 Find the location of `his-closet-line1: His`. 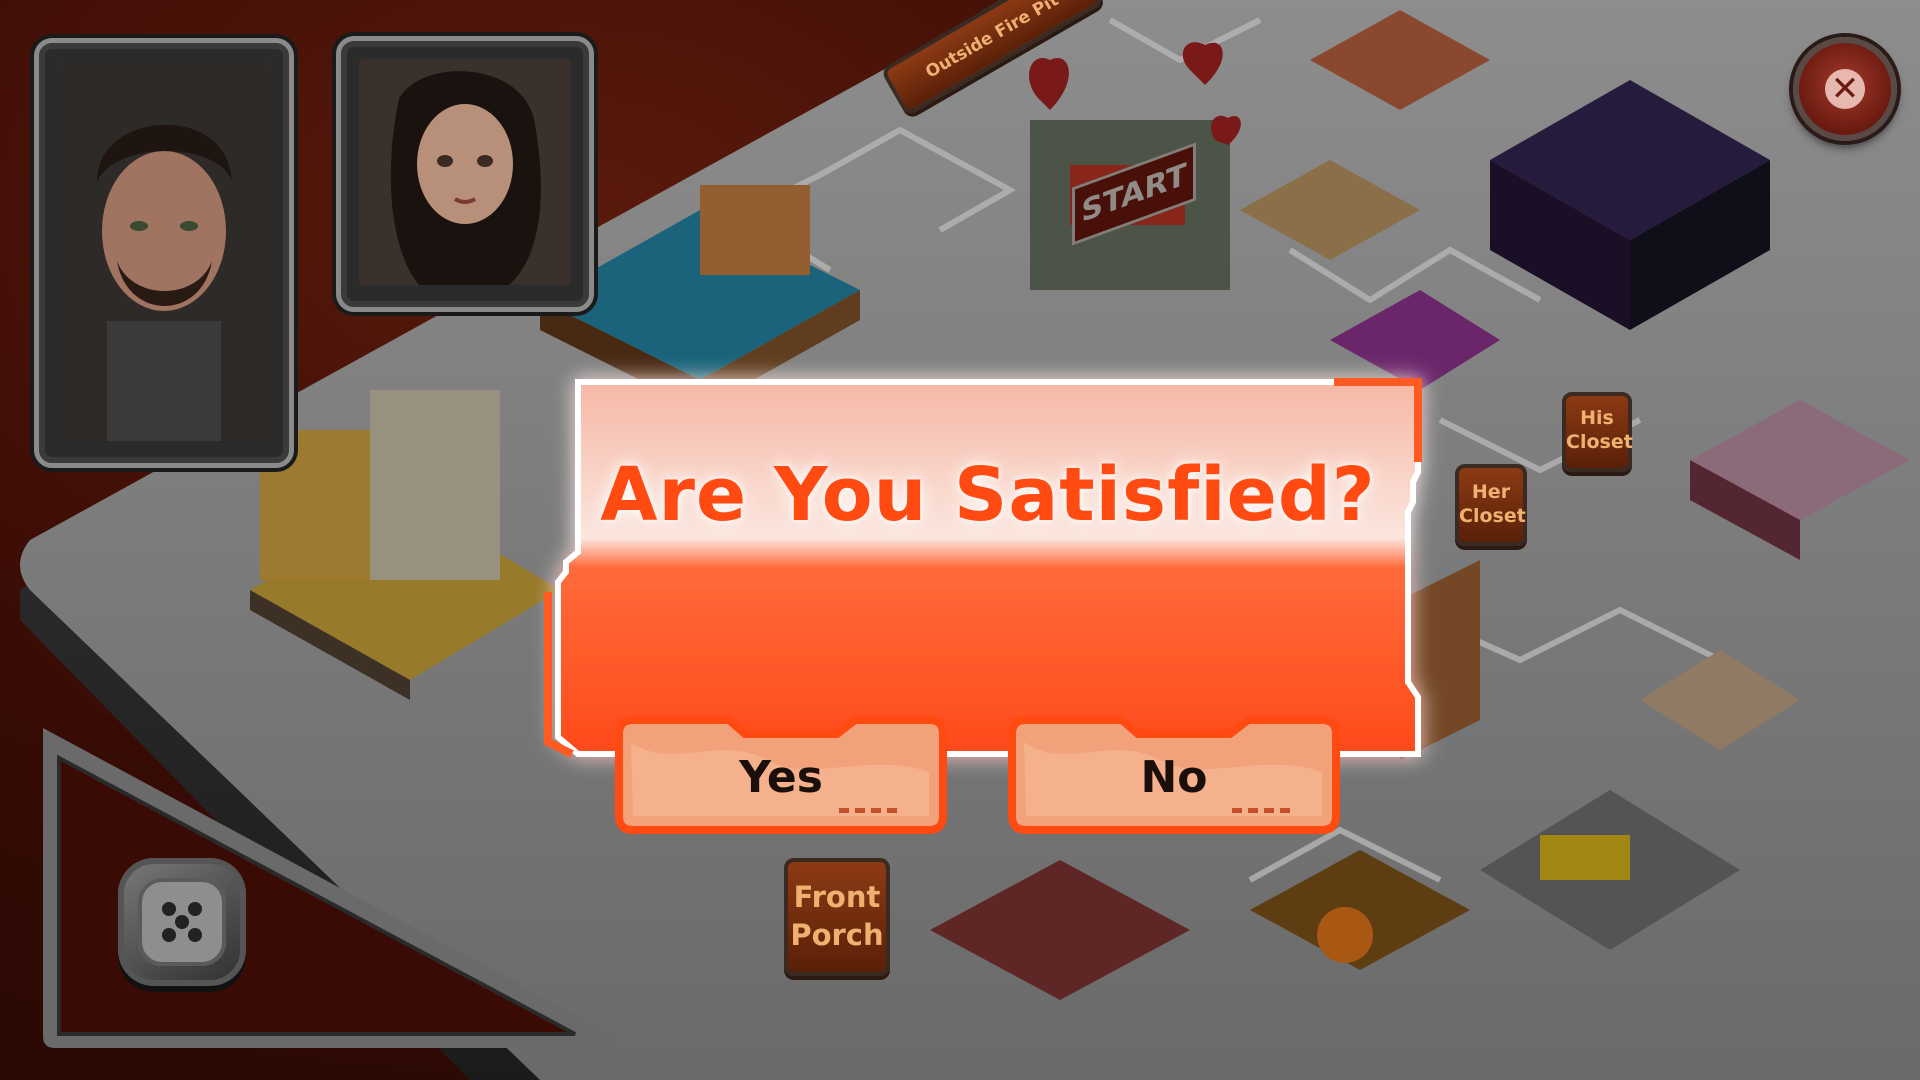

his-closet-line1: His is located at coordinates (1597, 418).